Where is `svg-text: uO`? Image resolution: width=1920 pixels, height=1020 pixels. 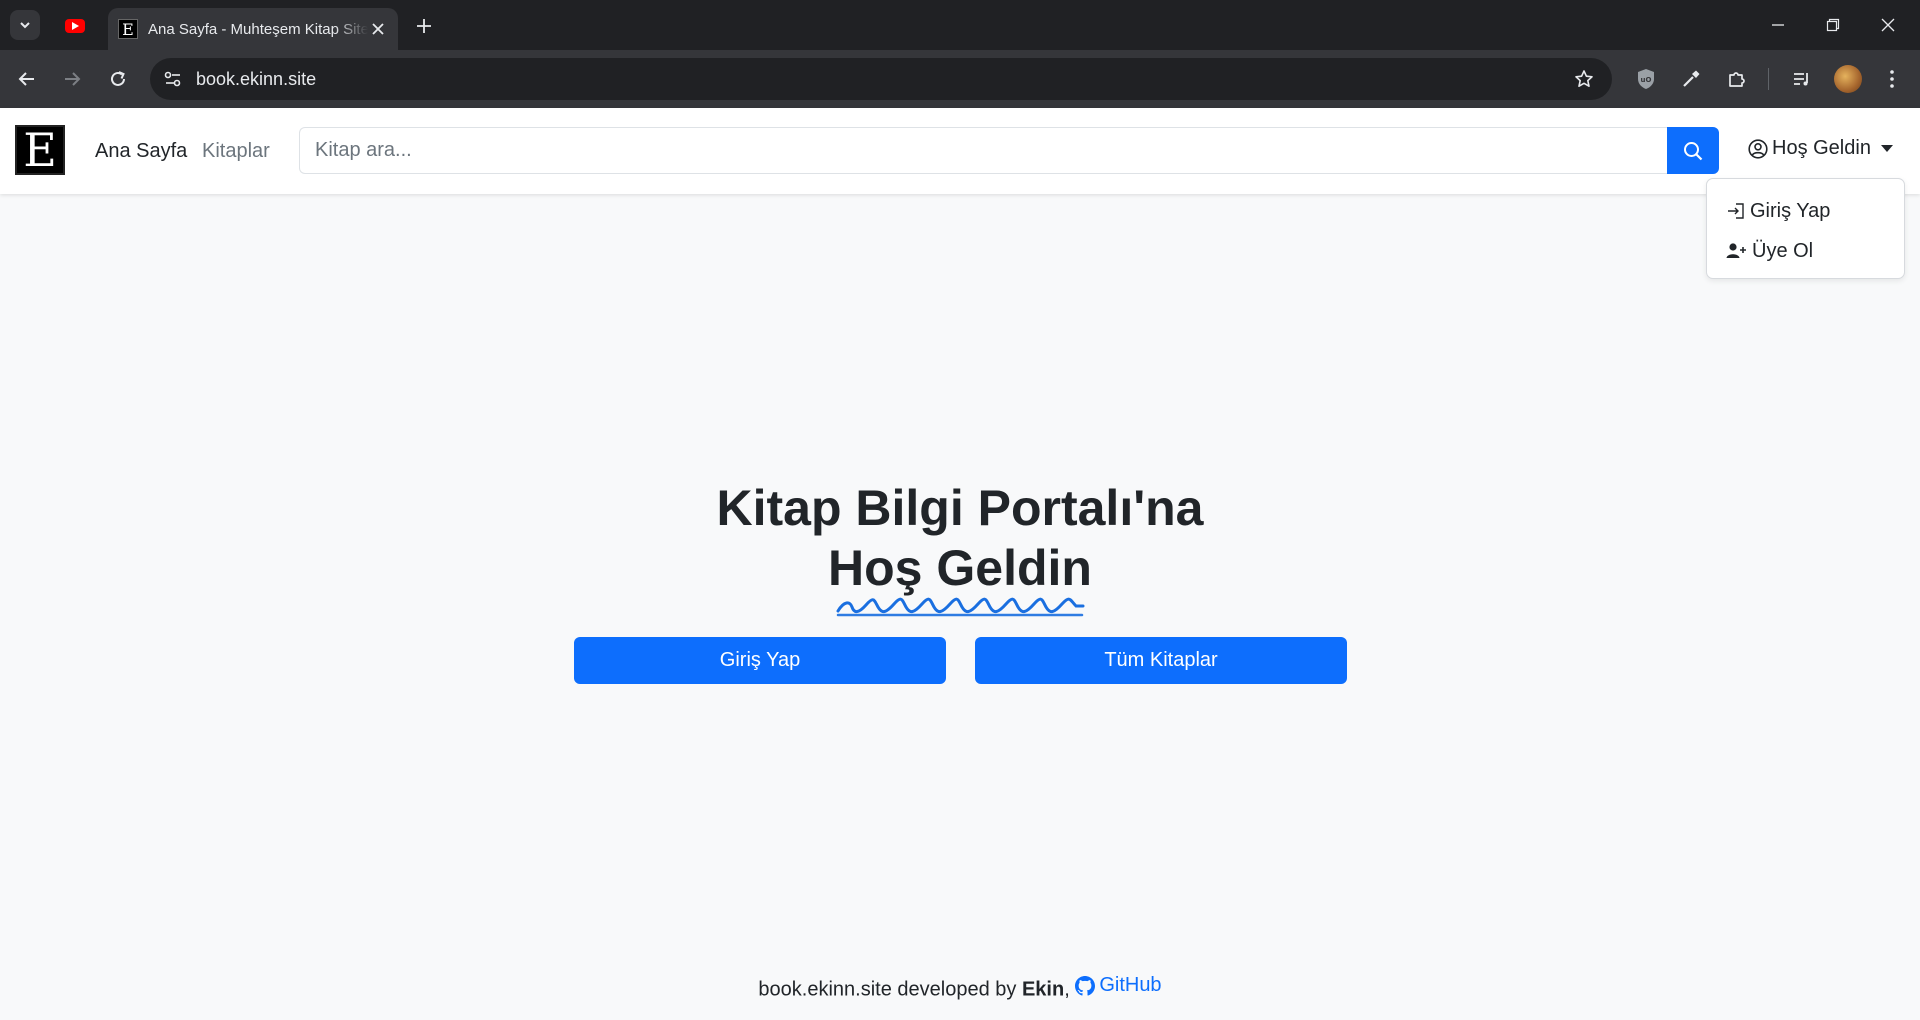
svg-text: uO is located at coordinates (1646, 80).